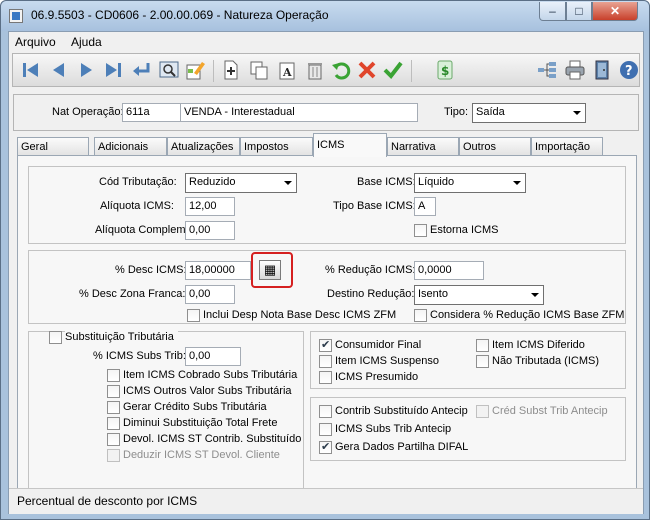  Describe the element at coordinates (402, 447) in the screenshot. I see `option-label: Gera Dados Partilha DIFAL` at that location.